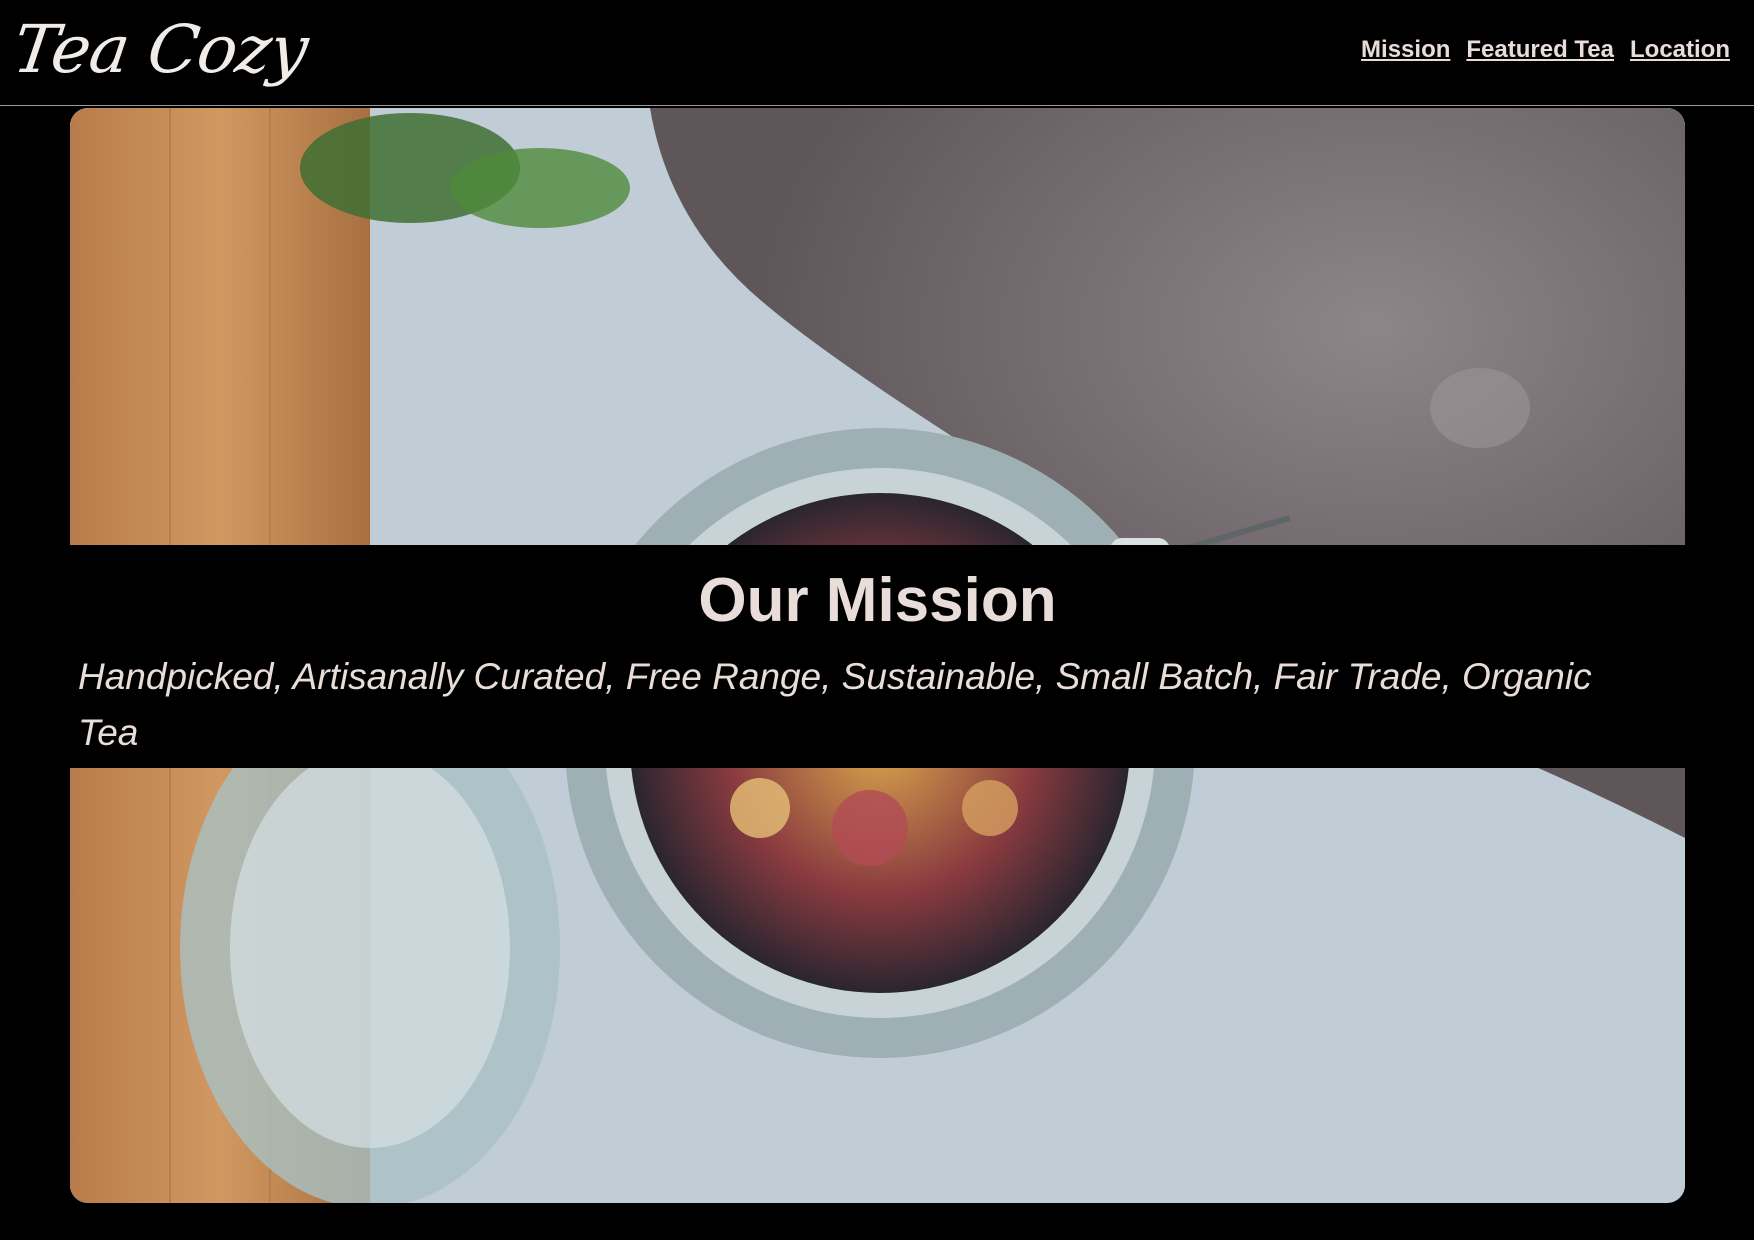 The width and height of the screenshot is (1754, 1240). I want to click on nav-link-mission: Mission, so click(1405, 50).